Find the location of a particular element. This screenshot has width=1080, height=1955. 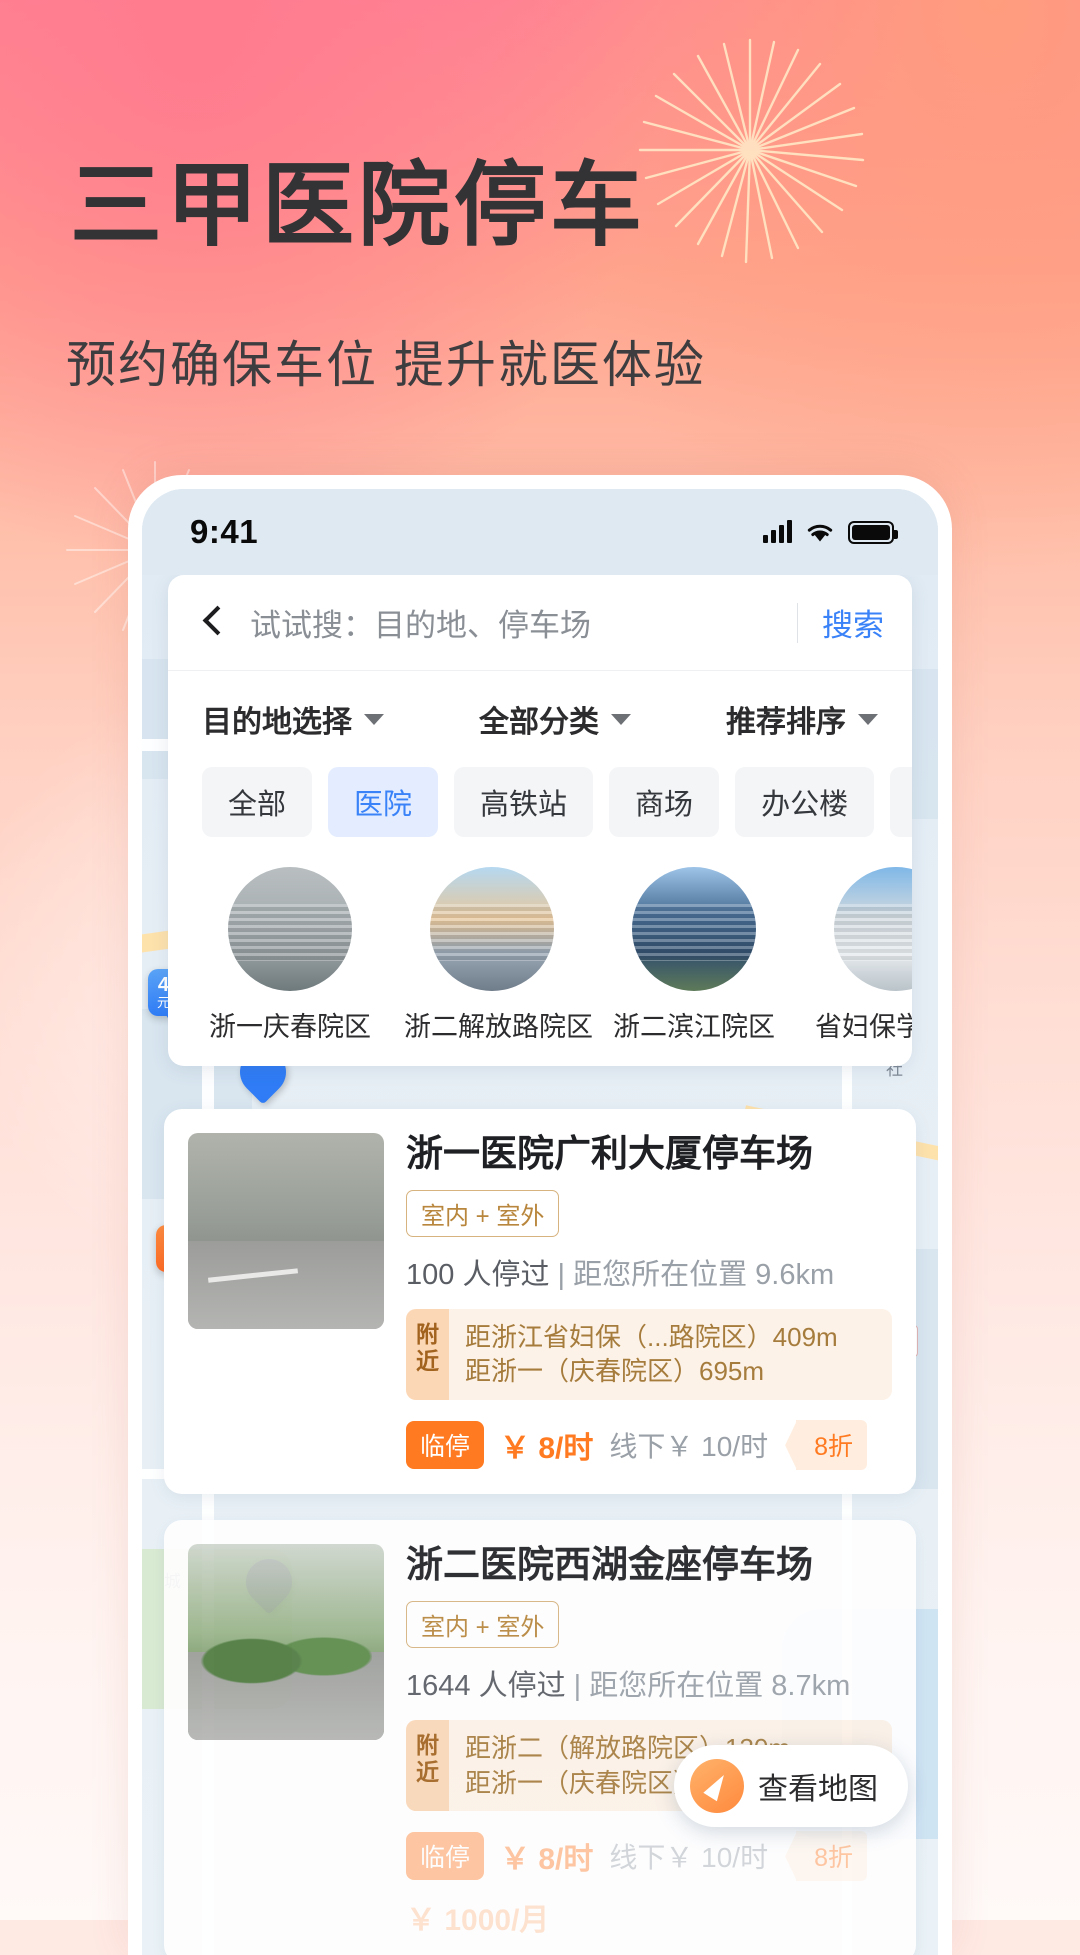

hospital-shortcut: 浙一庆春院区 is located at coordinates (290, 955).